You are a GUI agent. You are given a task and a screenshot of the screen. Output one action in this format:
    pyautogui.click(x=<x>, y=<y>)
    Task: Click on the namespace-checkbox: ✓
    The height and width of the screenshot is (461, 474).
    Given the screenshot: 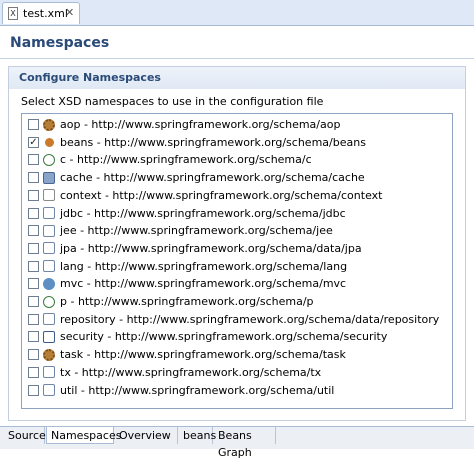 What is the action you would take?
    pyautogui.click(x=33, y=142)
    